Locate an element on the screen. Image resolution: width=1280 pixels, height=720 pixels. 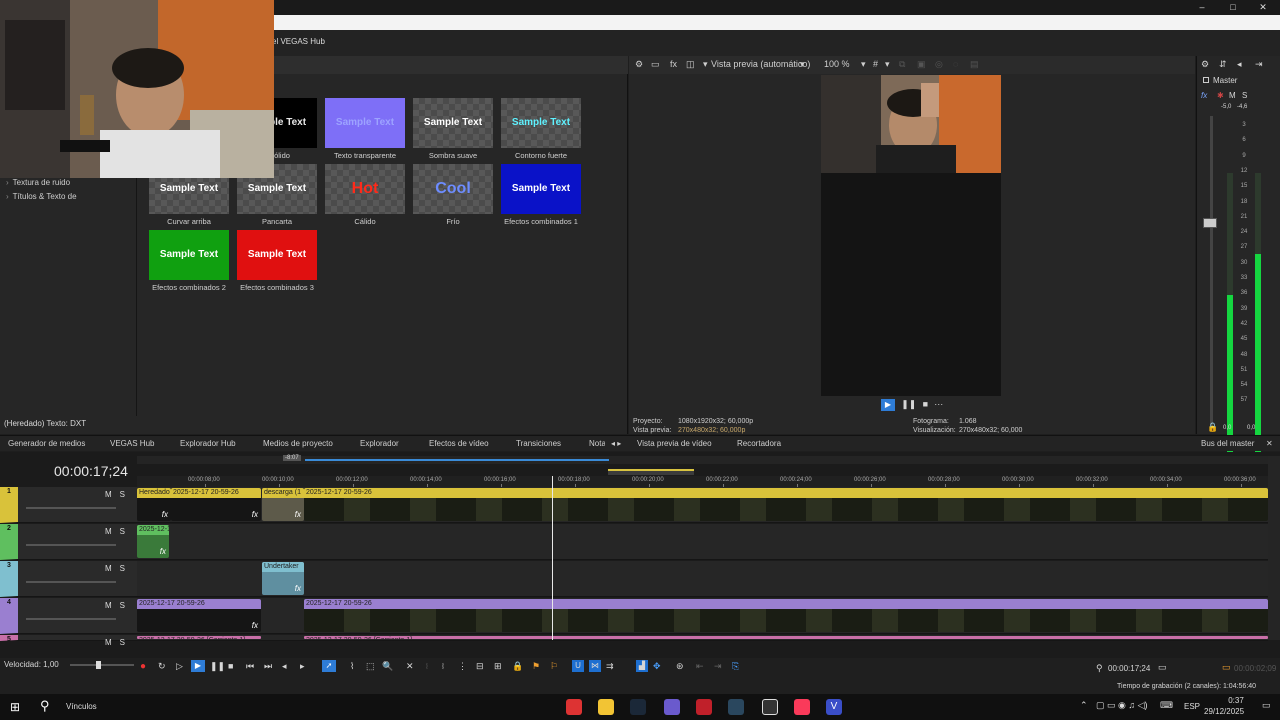
tab-video-fx: Efectos de vídeo is located at coordinates (459, 443).